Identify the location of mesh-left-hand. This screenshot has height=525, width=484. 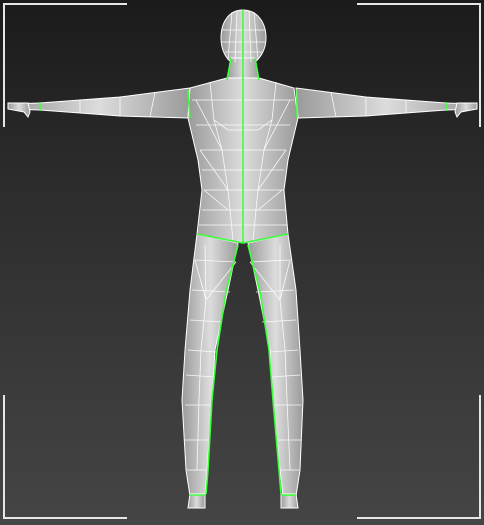
(19, 110).